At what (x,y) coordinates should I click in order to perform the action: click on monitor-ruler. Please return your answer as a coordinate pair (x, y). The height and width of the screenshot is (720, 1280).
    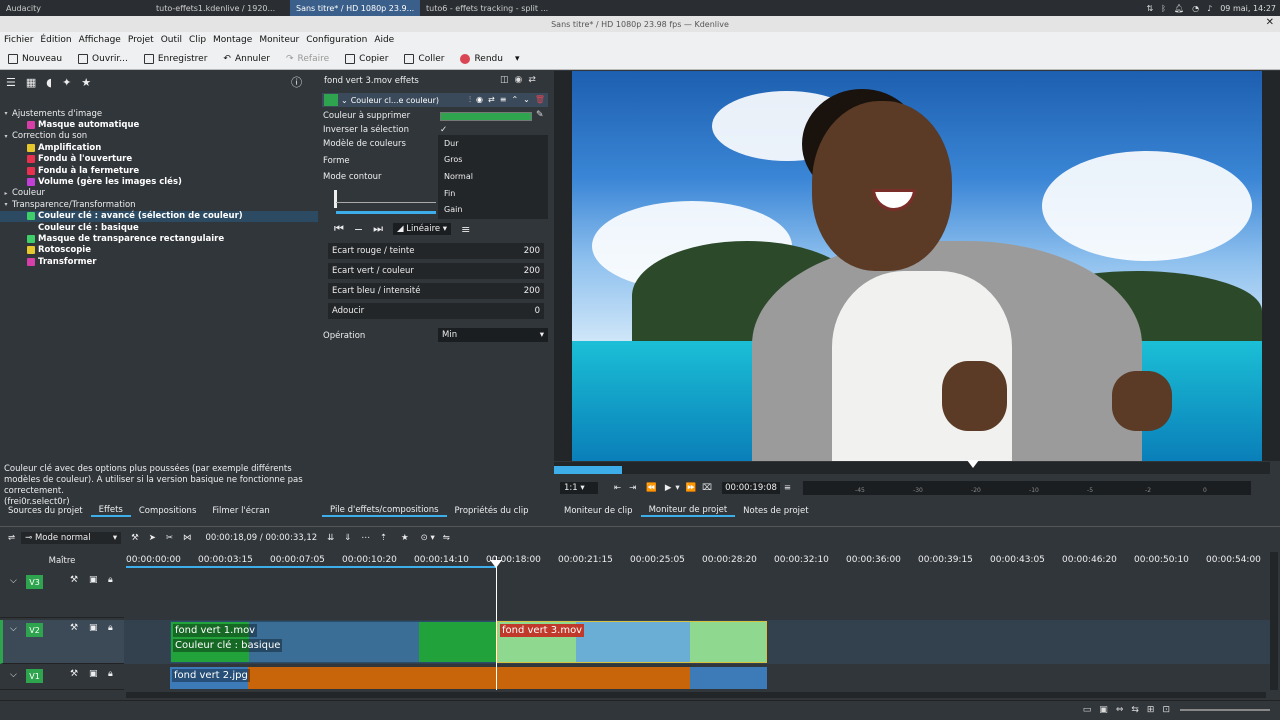
    Looking at the image, I should click on (912, 468).